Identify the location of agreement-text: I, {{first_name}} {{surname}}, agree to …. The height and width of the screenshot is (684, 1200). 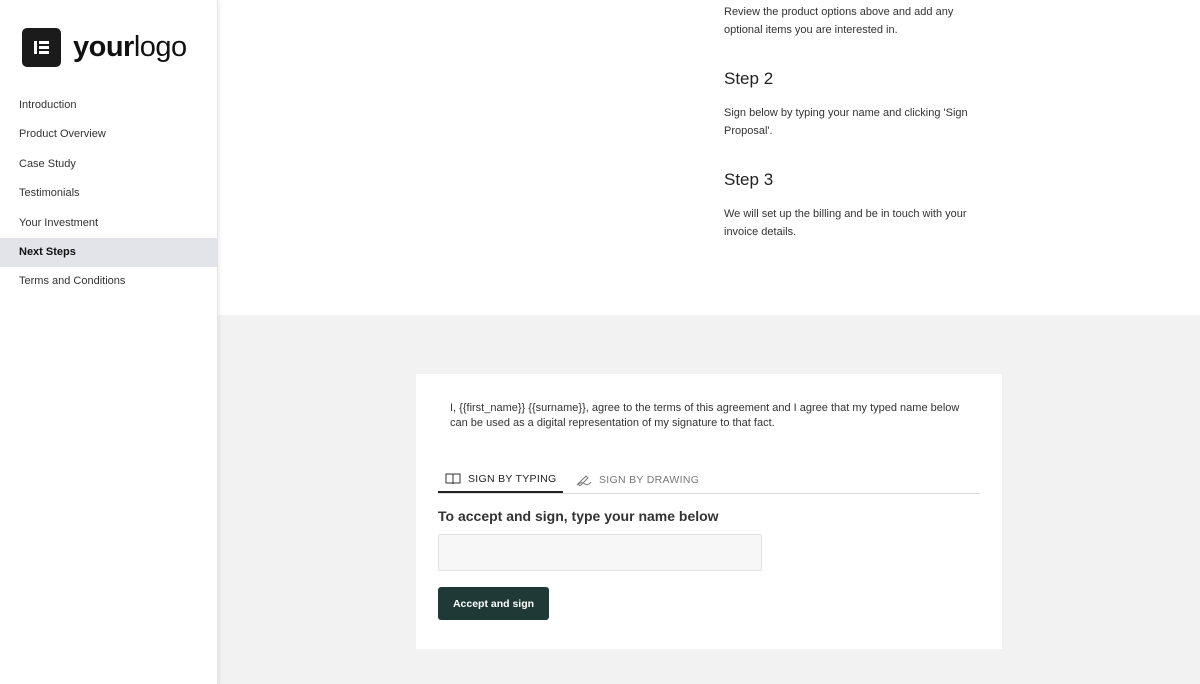
(705, 415).